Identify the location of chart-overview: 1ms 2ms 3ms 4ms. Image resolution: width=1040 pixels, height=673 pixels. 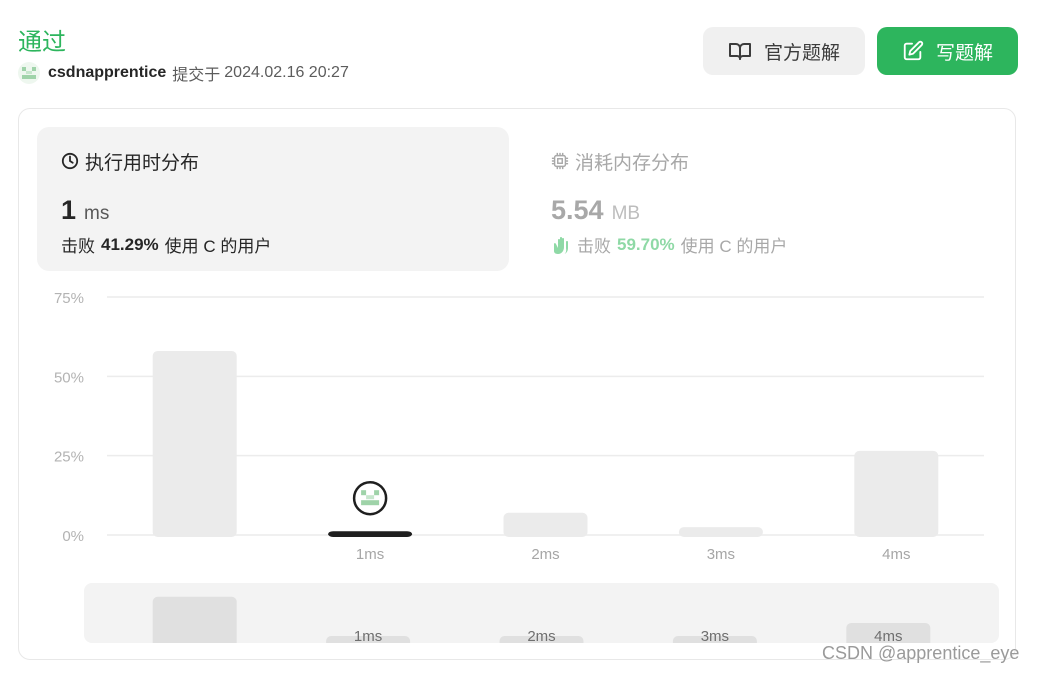
(541, 613).